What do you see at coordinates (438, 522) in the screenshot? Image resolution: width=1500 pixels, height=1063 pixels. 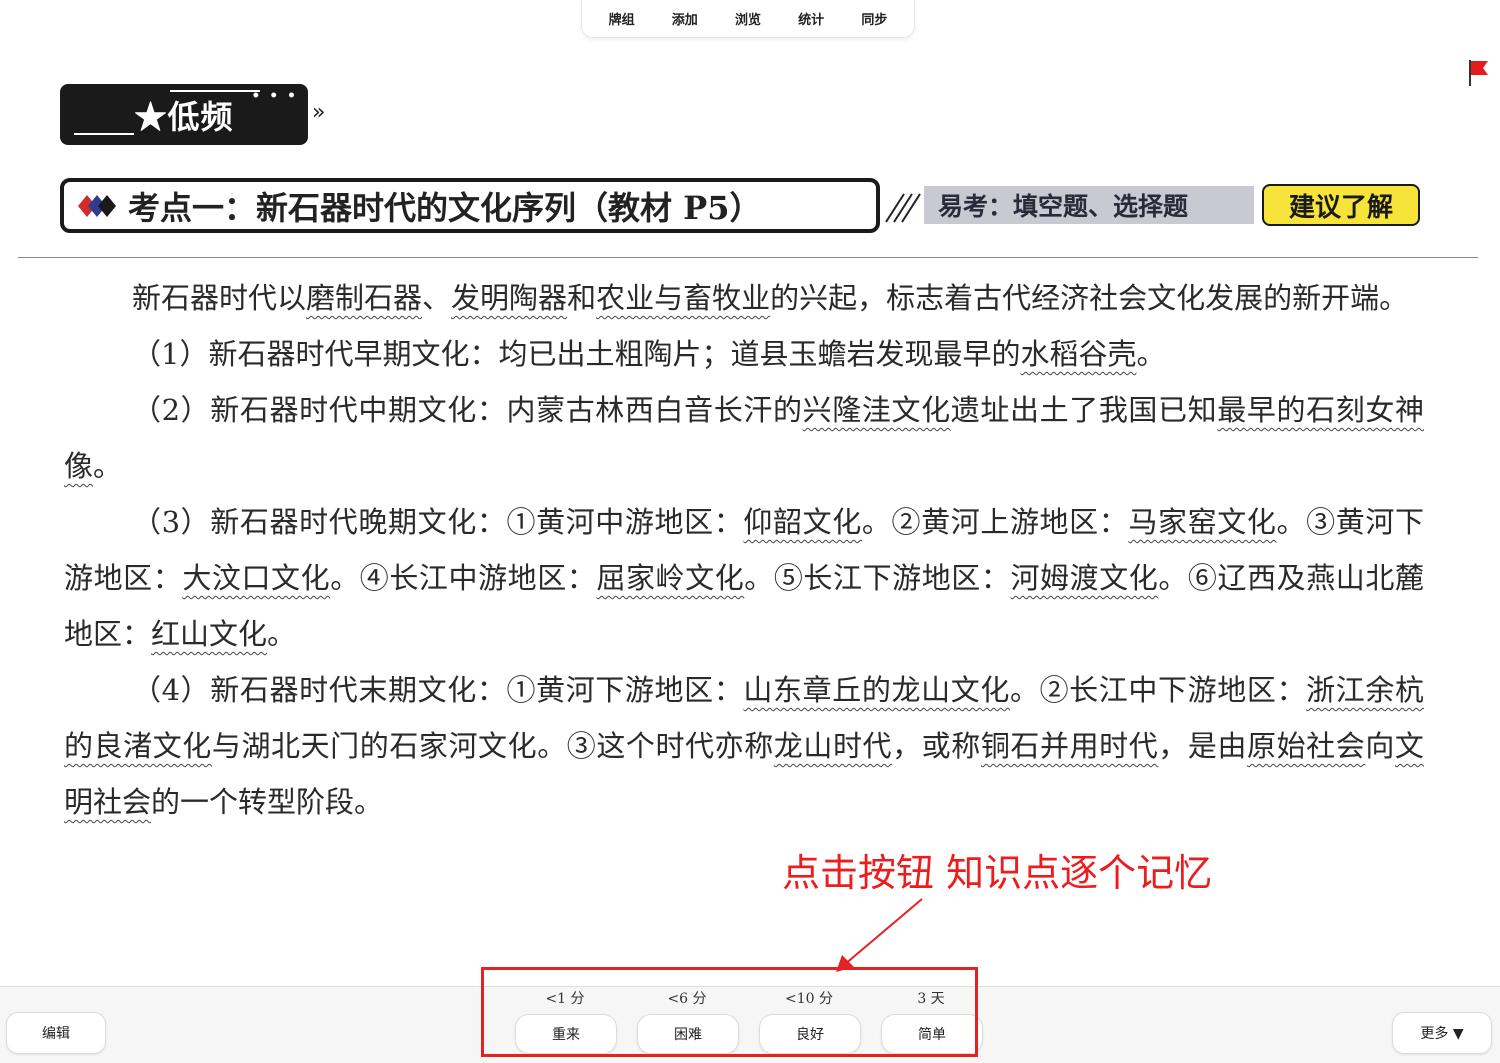 I see `text: （3）新石器时代晚期文化：①黄河中游地区：` at bounding box center [438, 522].